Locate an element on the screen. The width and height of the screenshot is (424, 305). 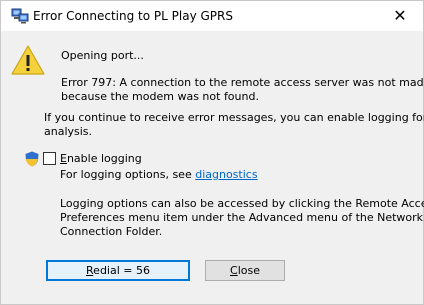
network-connection-icon is located at coordinates (20, 15).